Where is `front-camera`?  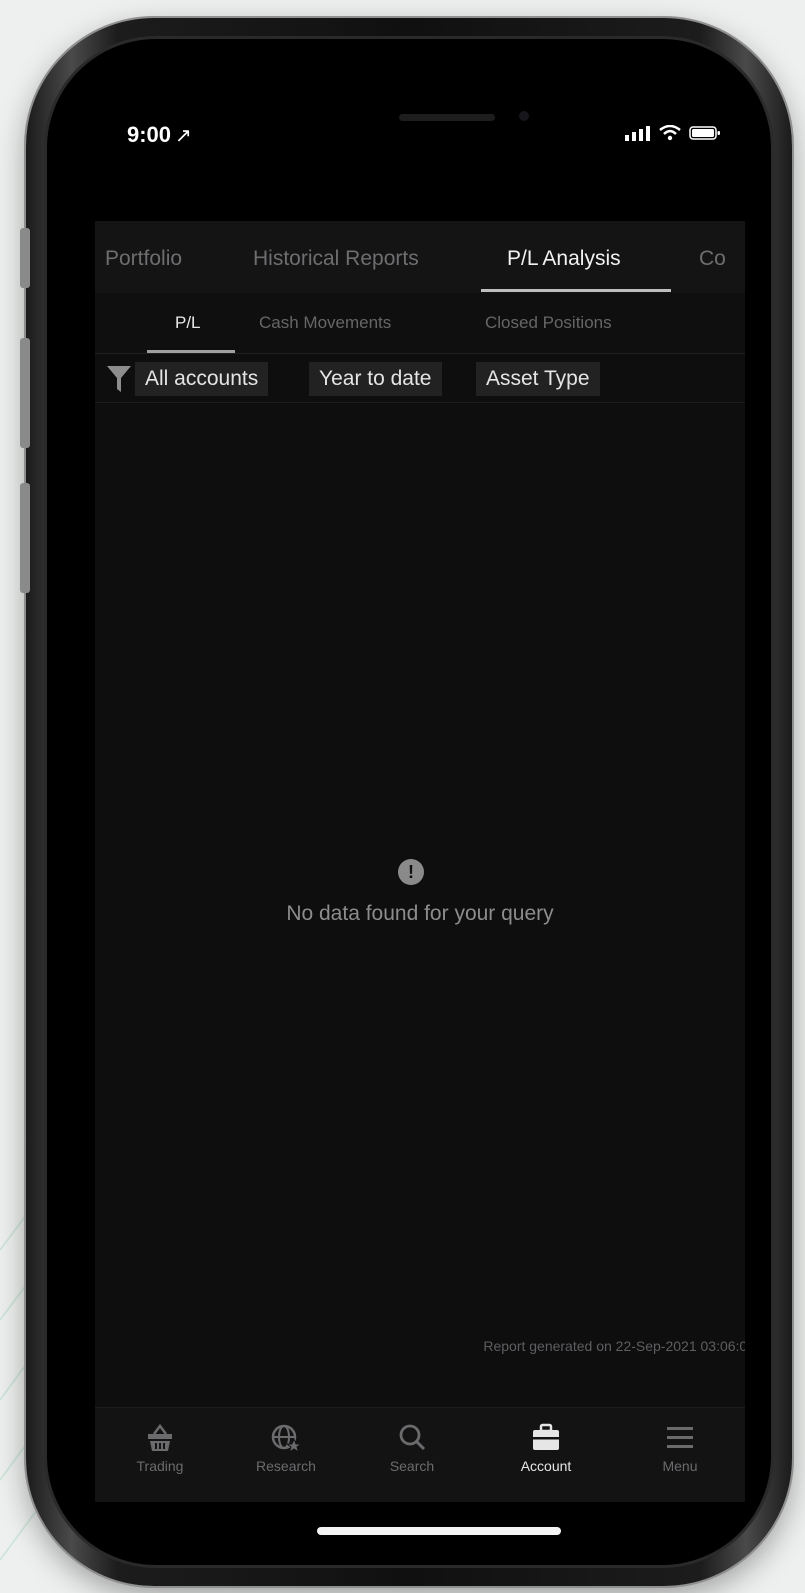
front-camera is located at coordinates (524, 116).